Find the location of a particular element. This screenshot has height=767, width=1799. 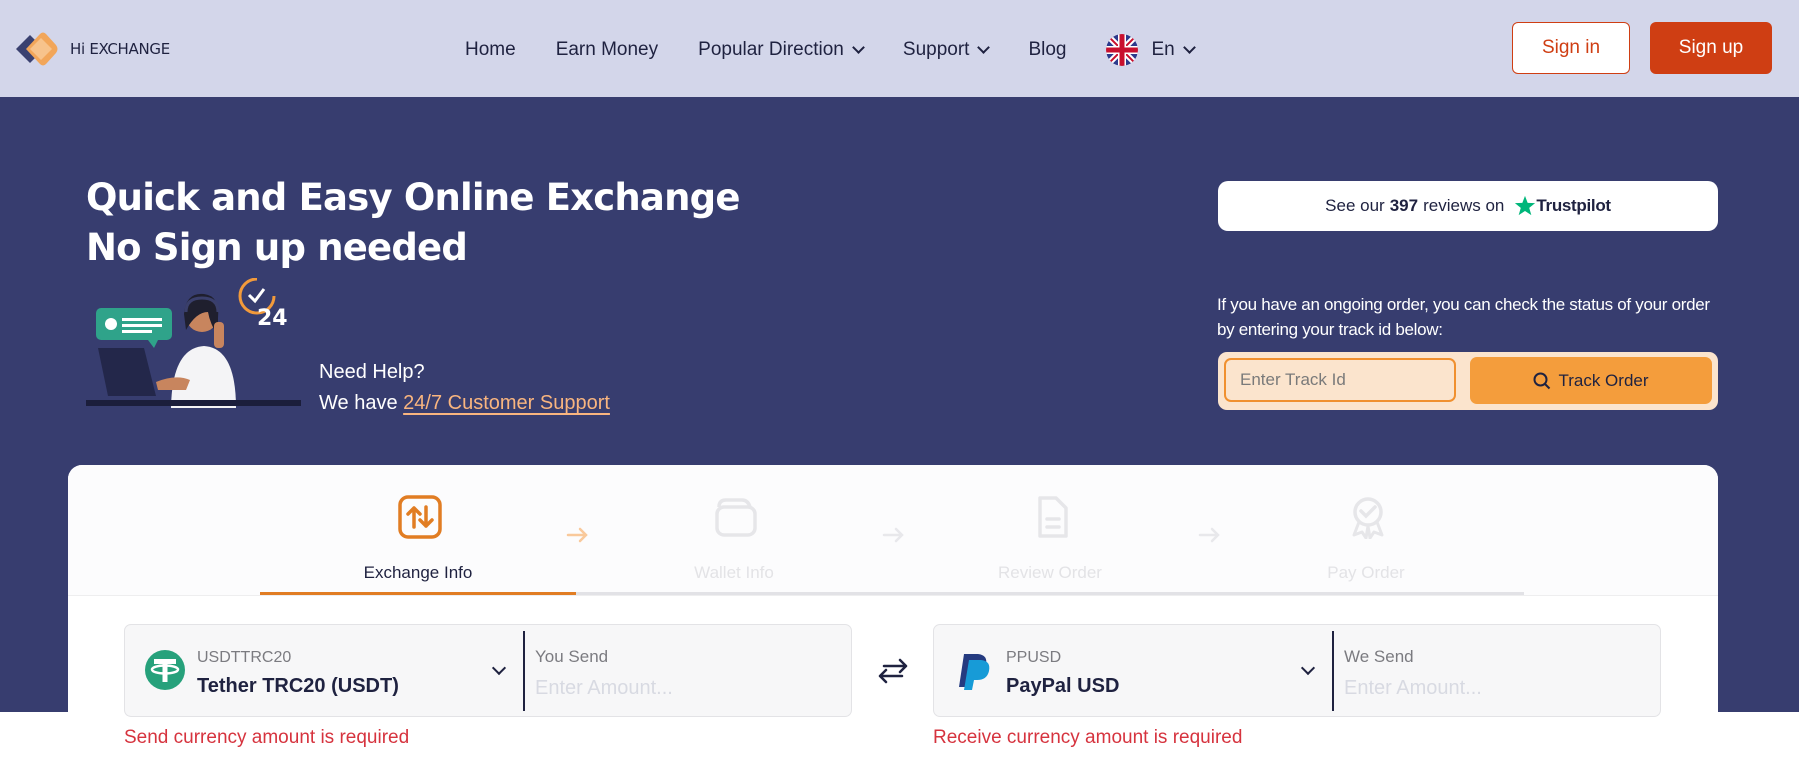

step-review-order: Review Order is located at coordinates (1050, 530).